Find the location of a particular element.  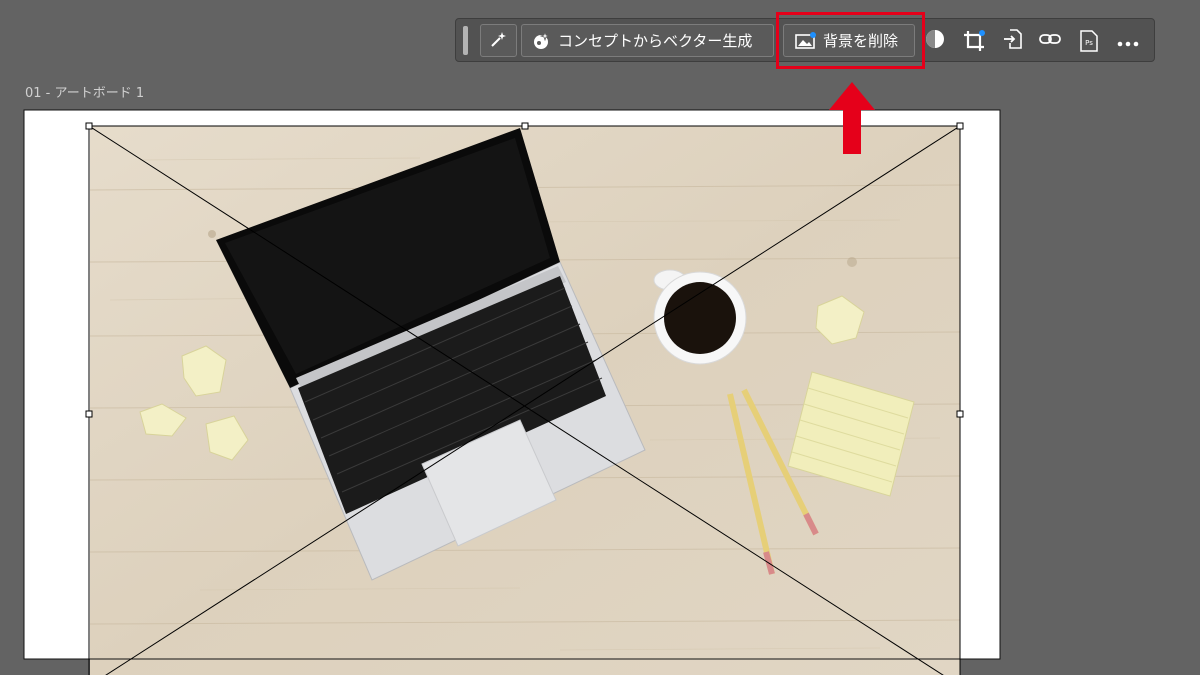

mask-icon is located at coordinates (935, 41).